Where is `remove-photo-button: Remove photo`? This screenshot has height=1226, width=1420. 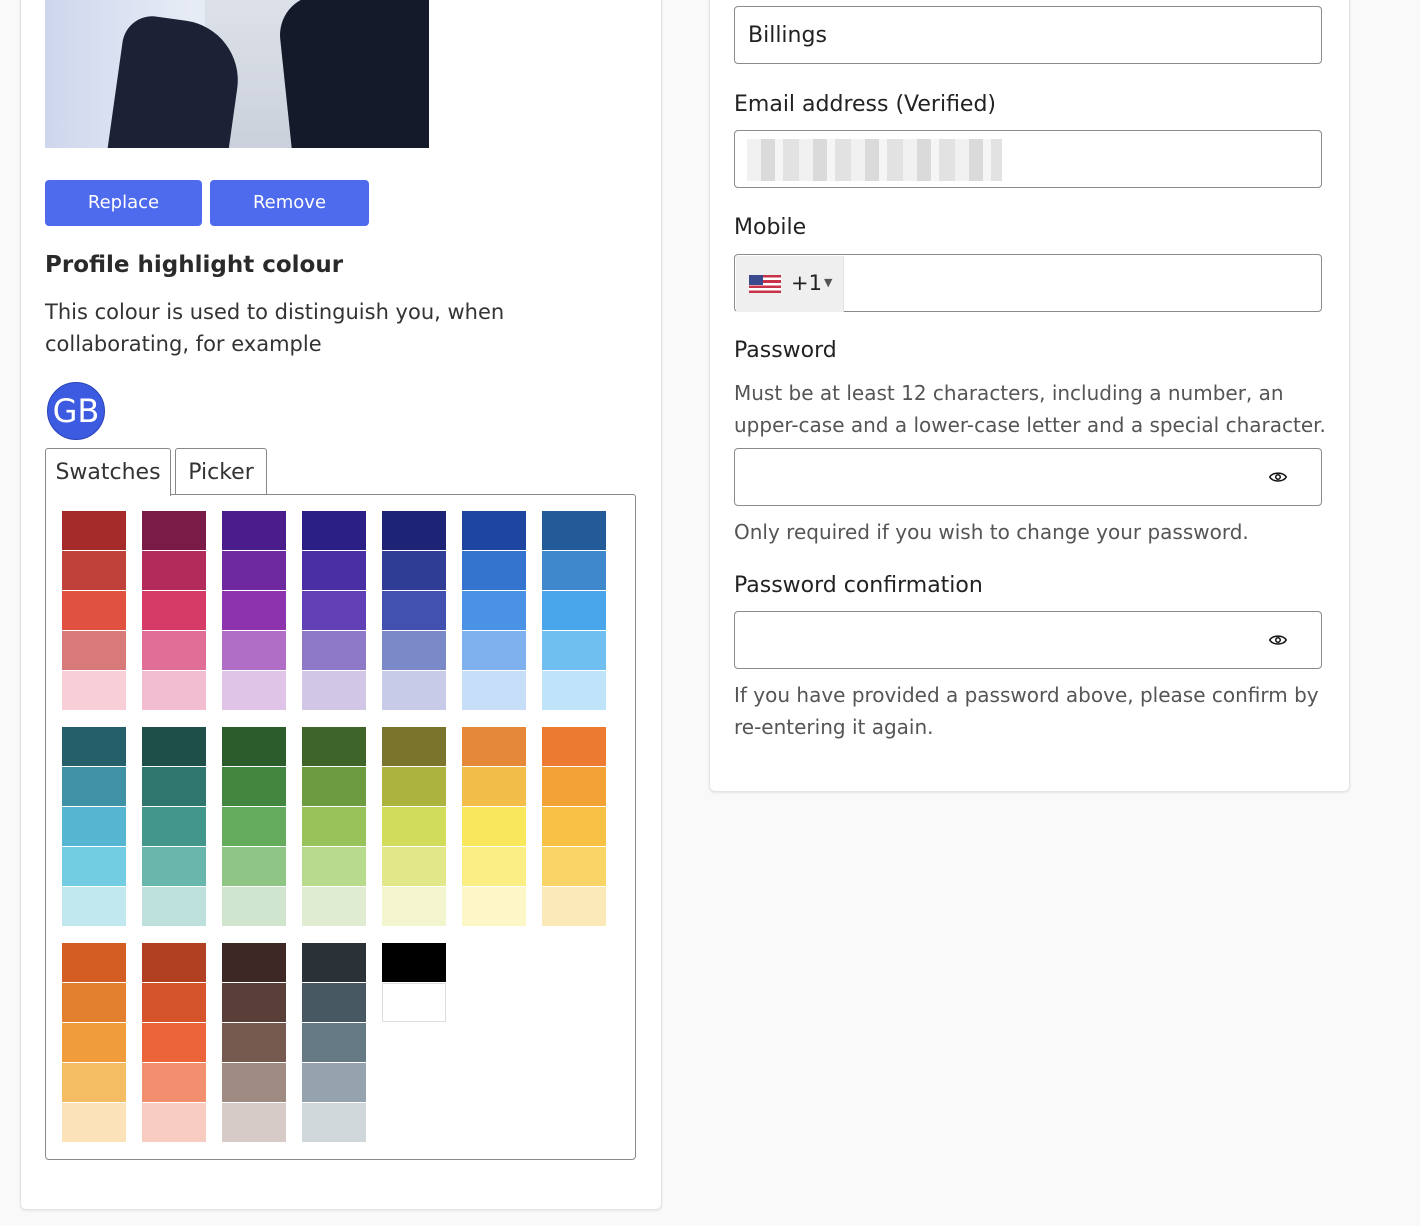 remove-photo-button: Remove photo is located at coordinates (289, 219).